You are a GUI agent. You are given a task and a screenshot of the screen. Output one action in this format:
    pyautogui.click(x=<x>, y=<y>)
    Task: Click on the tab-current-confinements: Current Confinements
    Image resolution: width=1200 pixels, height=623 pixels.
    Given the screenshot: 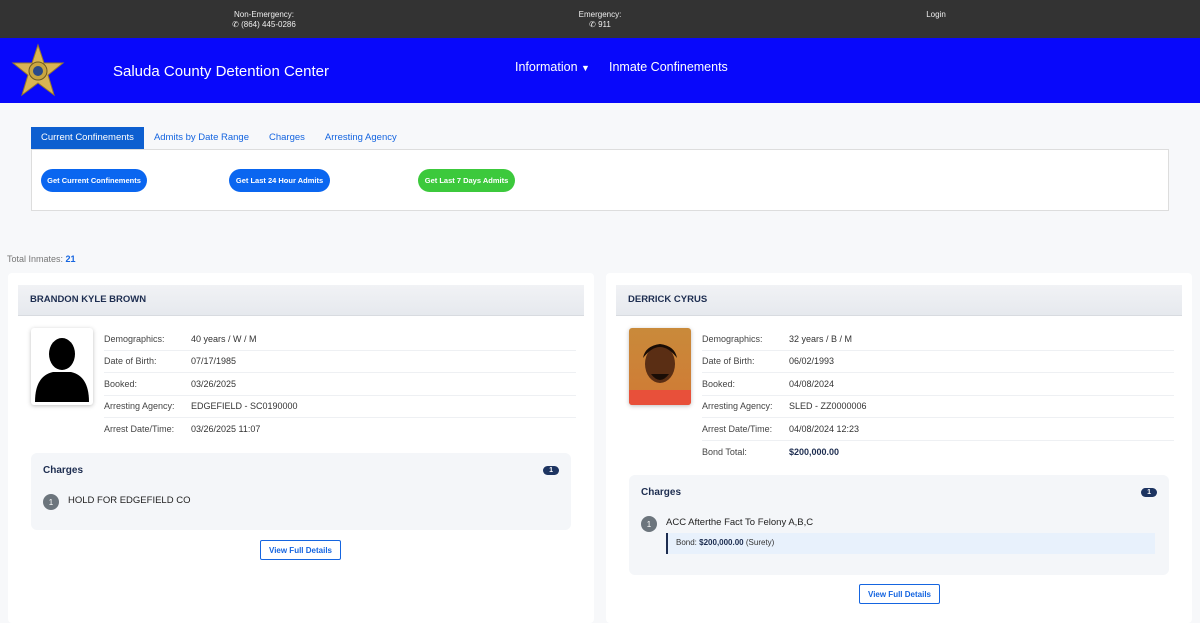 What is the action you would take?
    pyautogui.click(x=87, y=138)
    